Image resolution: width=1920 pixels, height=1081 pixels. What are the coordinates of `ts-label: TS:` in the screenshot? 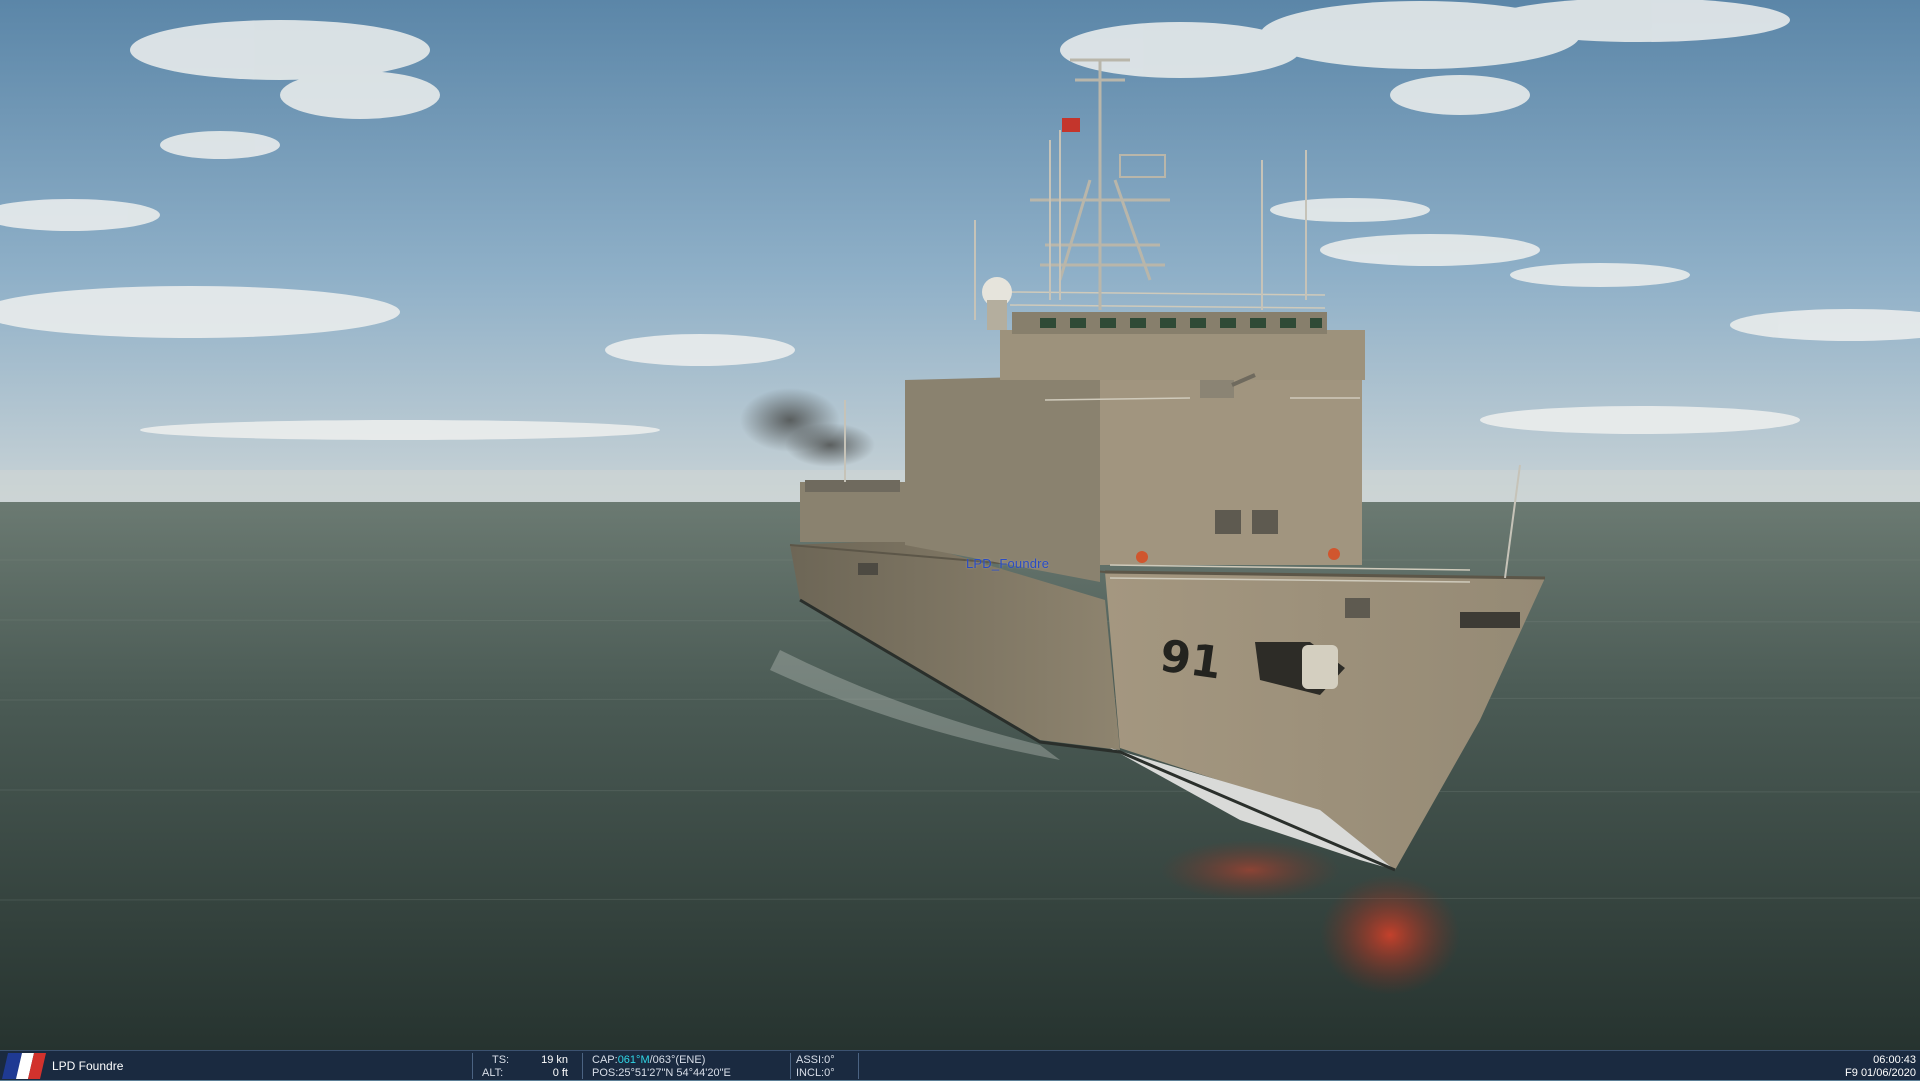 It's located at (501, 1060).